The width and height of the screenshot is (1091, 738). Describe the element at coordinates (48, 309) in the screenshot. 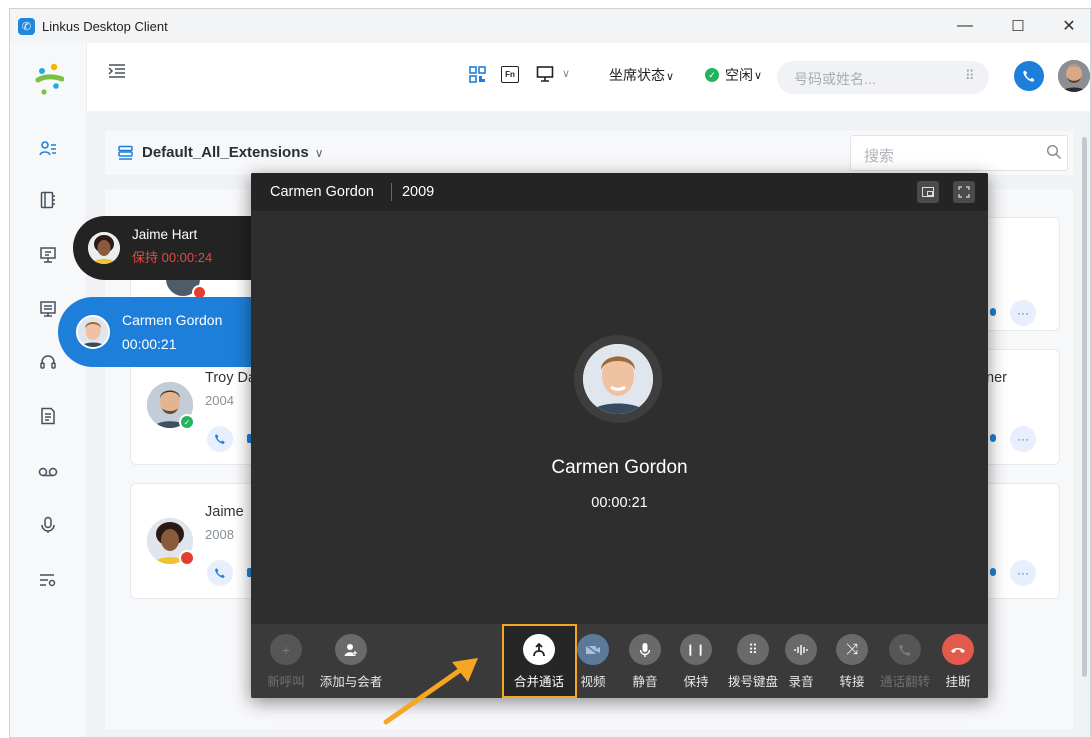

I see `operator-panel-icon` at that location.